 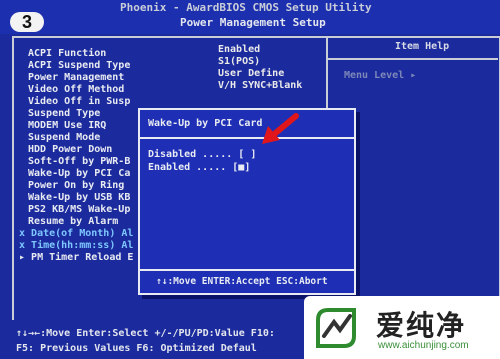 I want to click on setting-video-off-method: Video Off Method, so click(x=76, y=90).